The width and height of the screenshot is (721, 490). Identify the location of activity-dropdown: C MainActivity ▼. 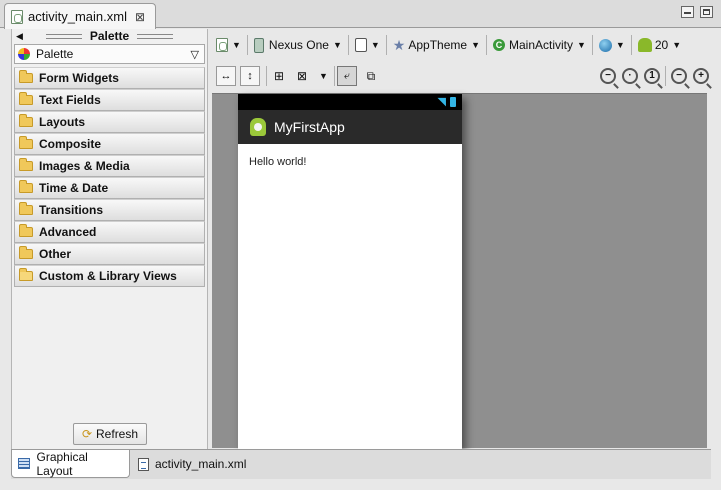
(539, 45).